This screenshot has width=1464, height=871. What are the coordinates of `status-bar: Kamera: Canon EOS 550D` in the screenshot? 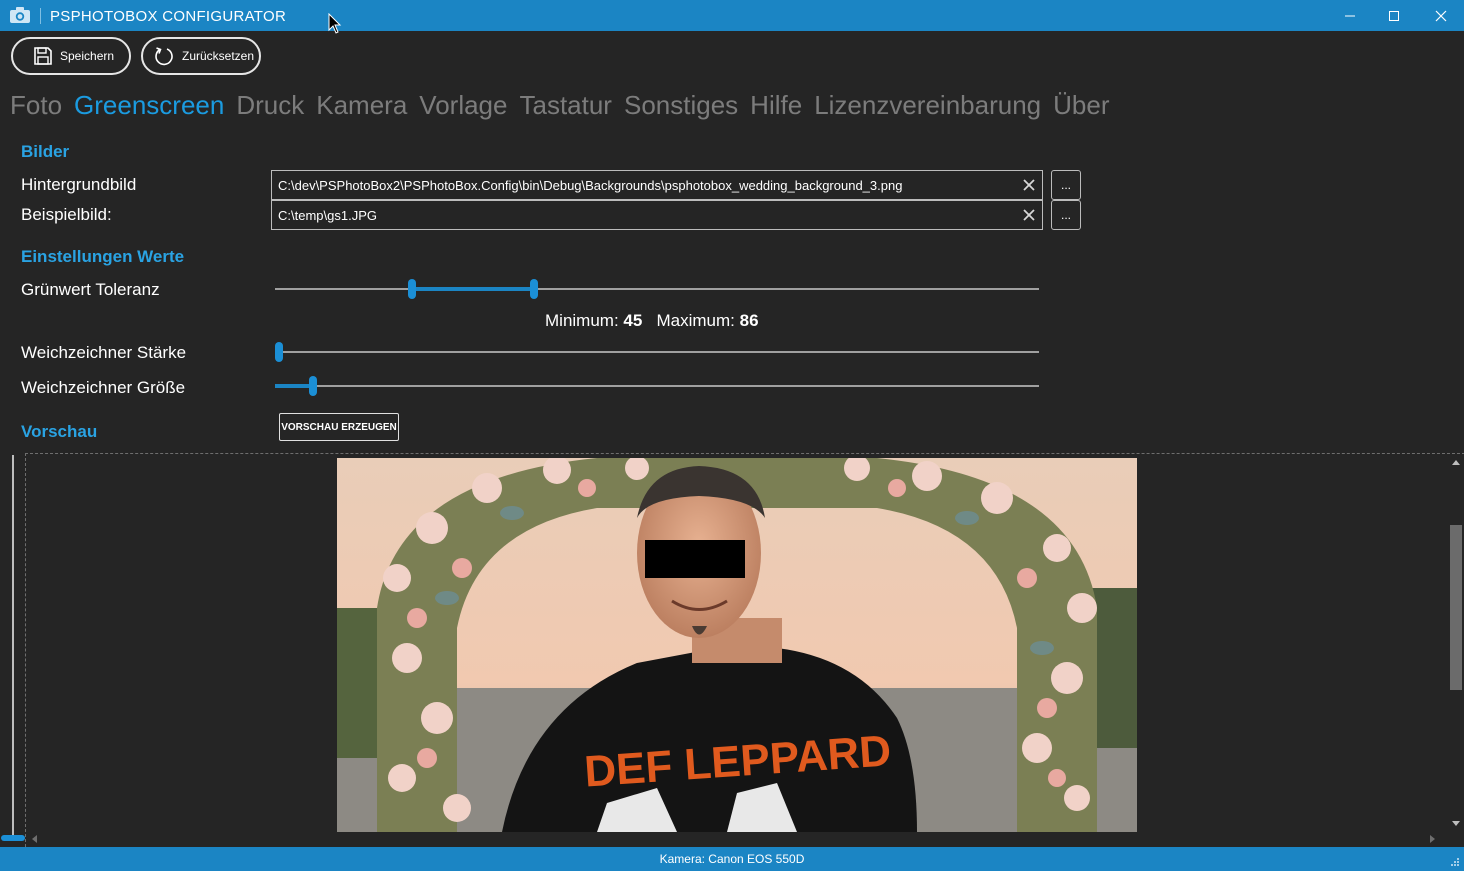 It's located at (732, 859).